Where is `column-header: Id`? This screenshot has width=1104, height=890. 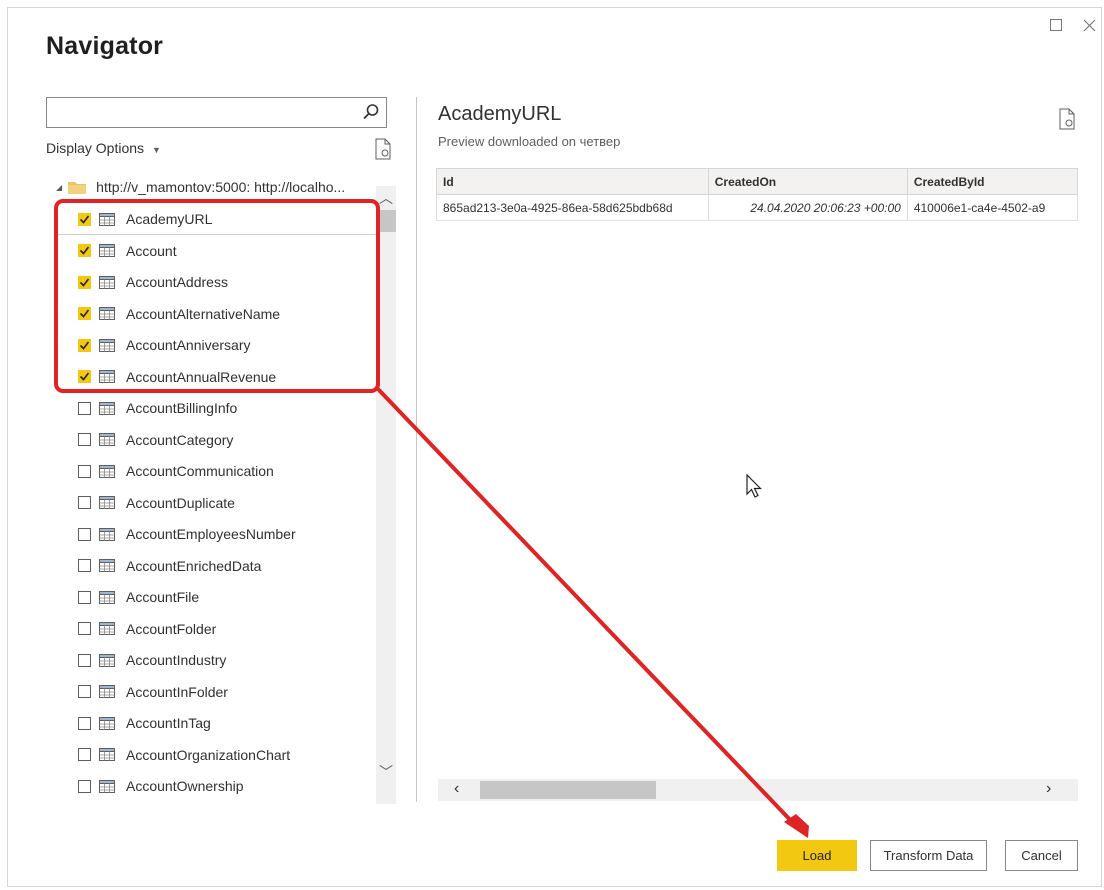 column-header: Id is located at coordinates (572, 181).